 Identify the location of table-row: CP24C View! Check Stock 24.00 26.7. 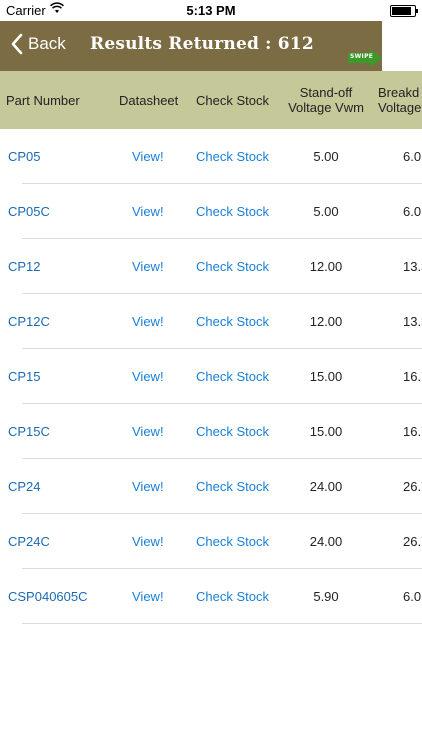
(211, 541).